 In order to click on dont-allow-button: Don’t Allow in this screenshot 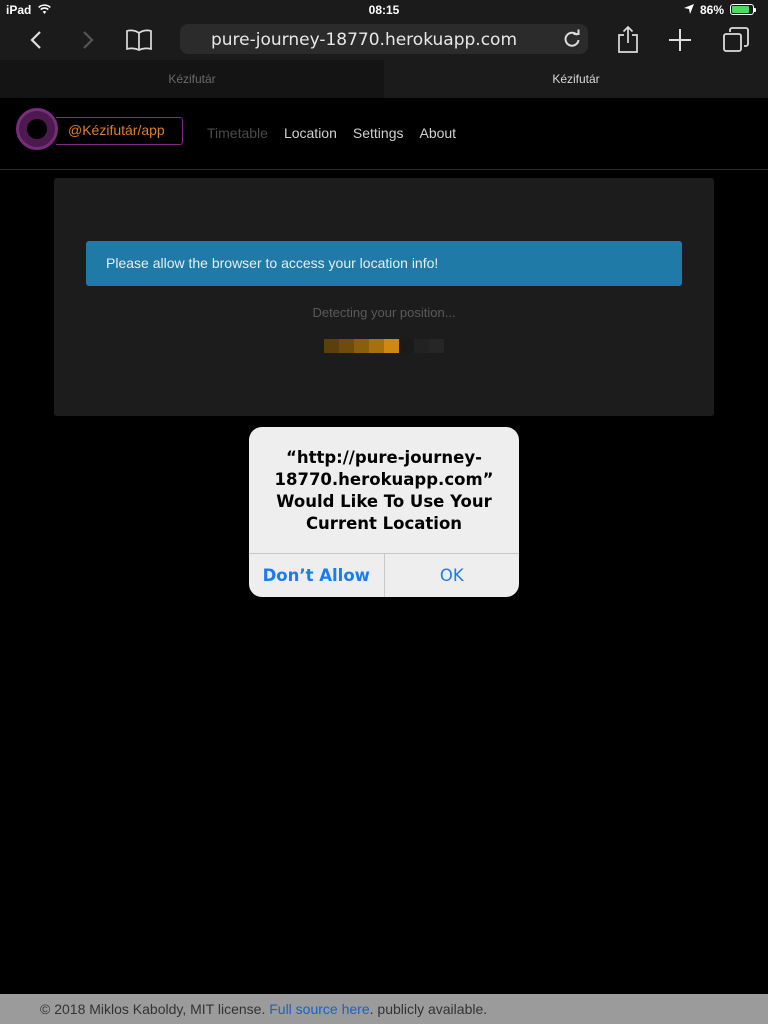, I will do `click(317, 575)`.